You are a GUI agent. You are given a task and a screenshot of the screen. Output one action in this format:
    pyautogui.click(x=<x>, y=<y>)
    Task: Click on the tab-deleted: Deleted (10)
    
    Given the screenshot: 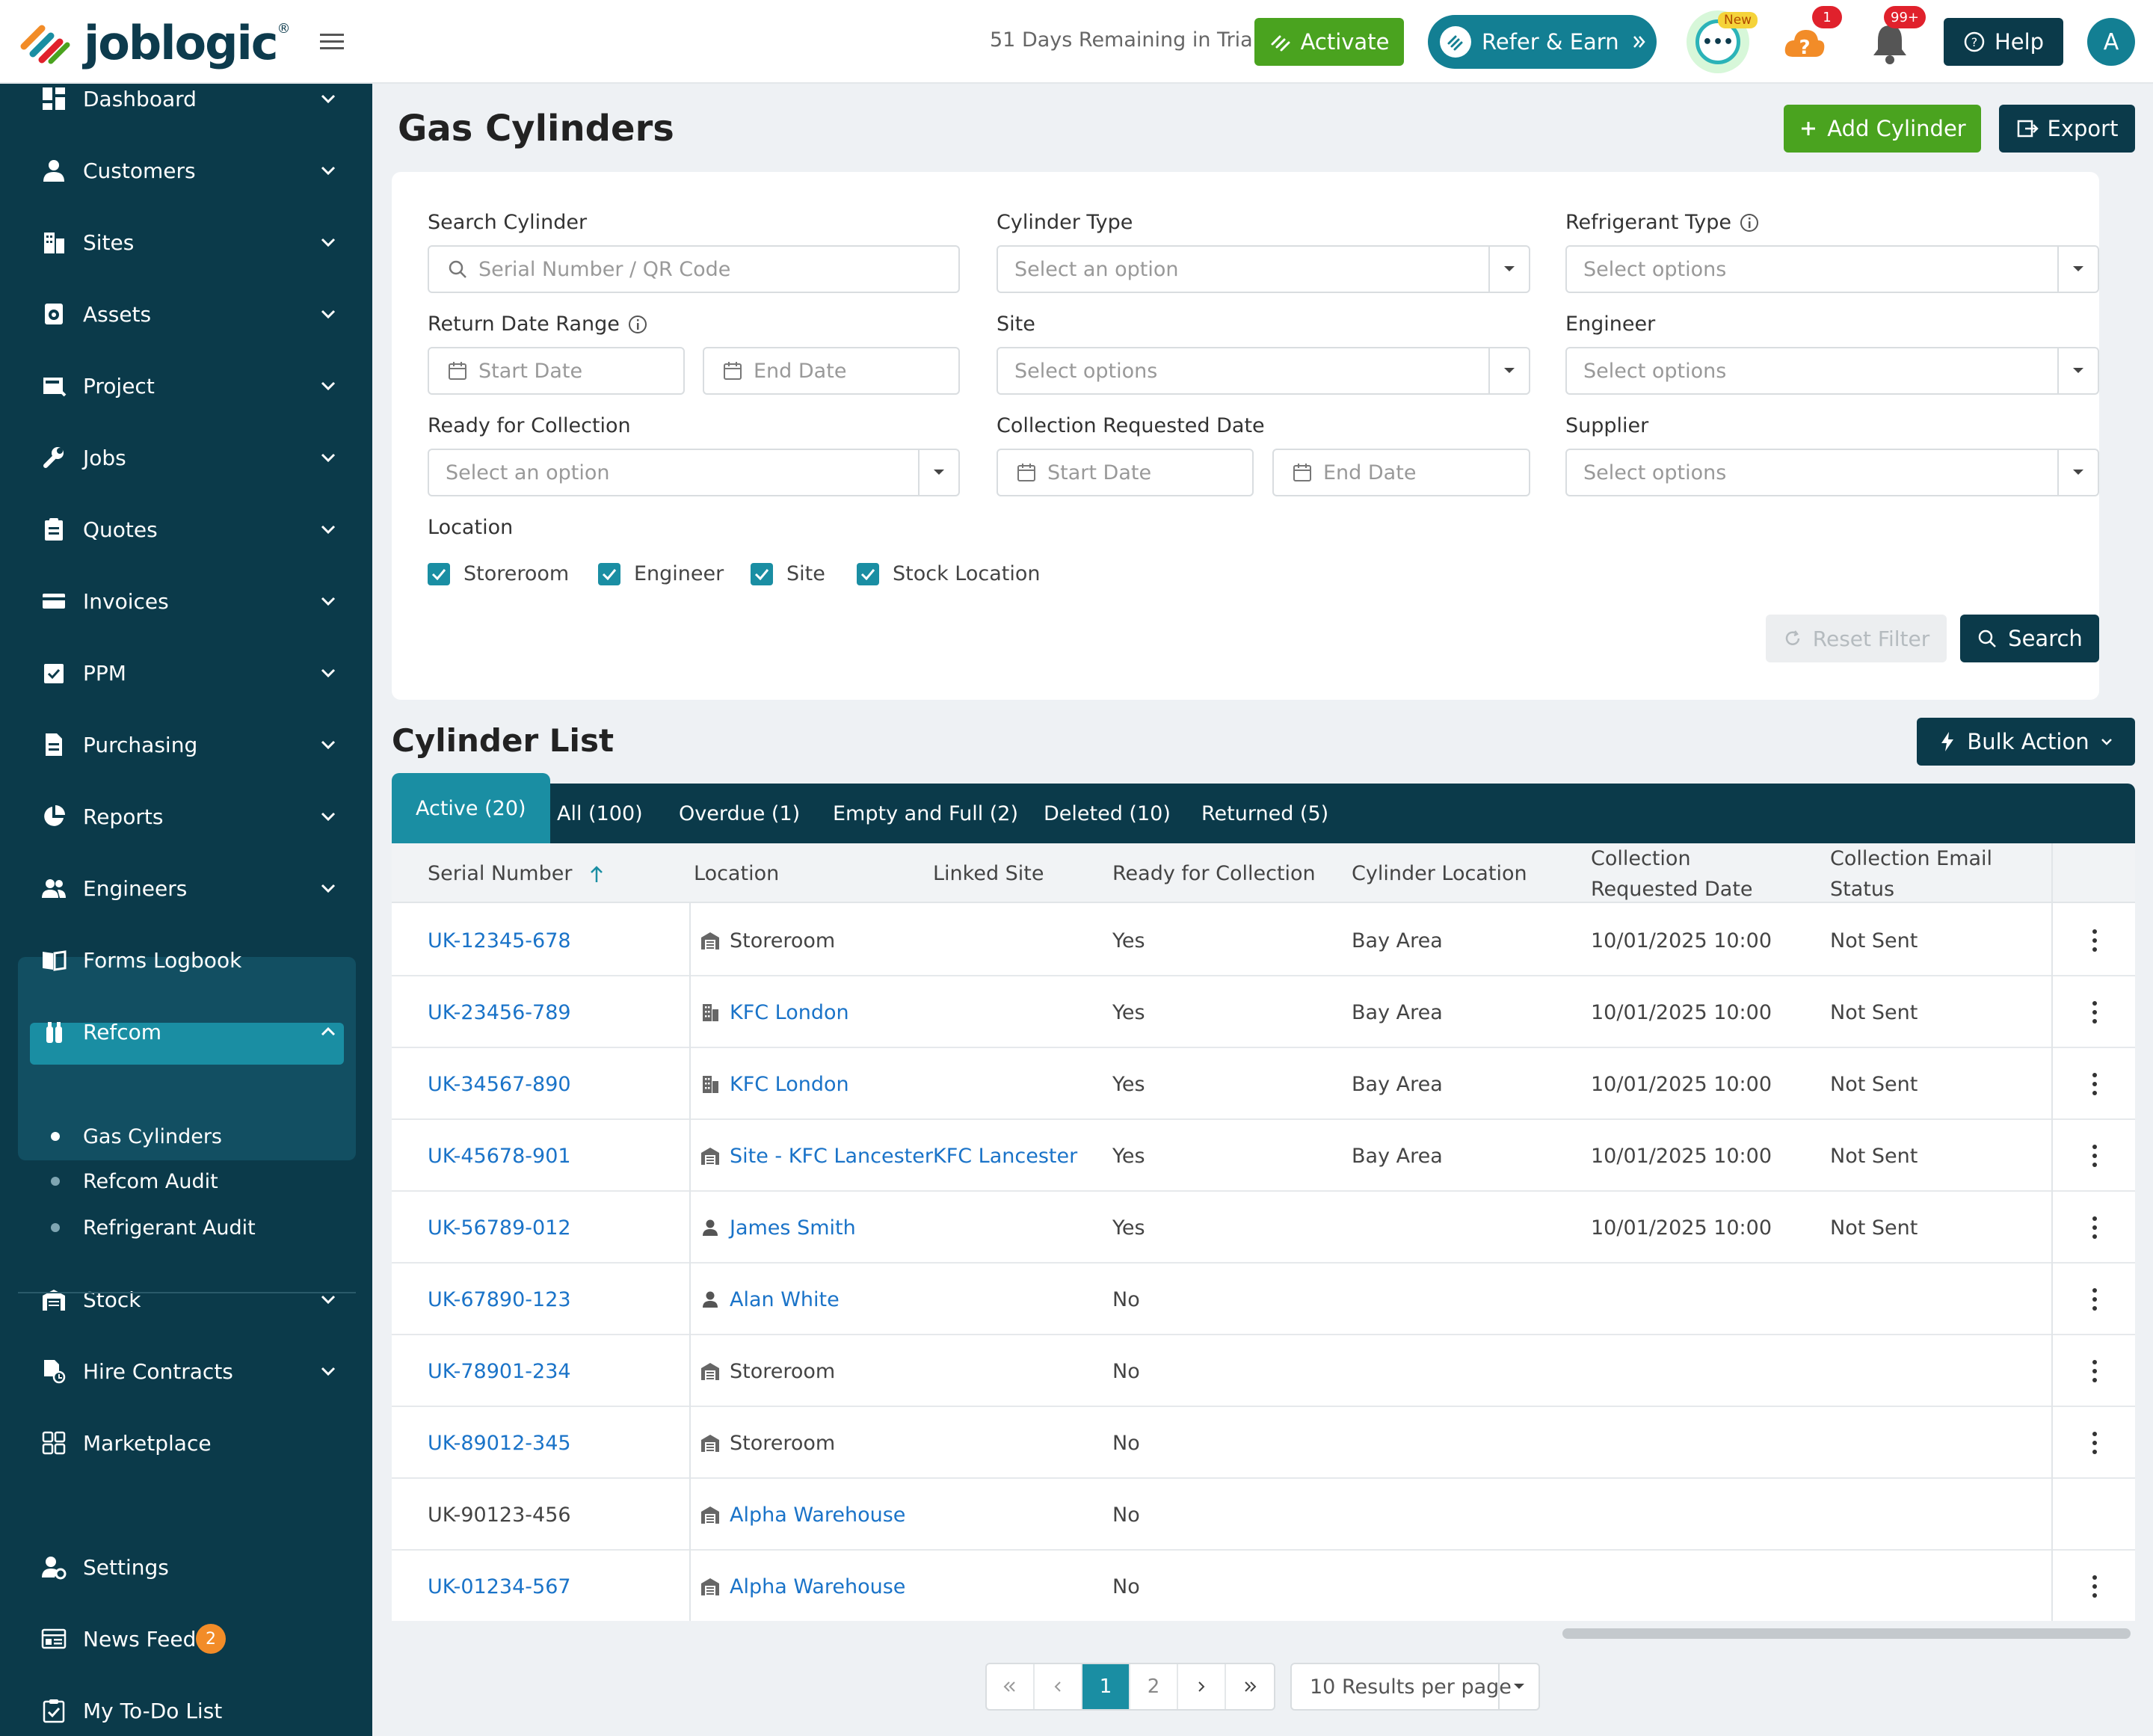 What is the action you would take?
    pyautogui.click(x=1107, y=813)
    